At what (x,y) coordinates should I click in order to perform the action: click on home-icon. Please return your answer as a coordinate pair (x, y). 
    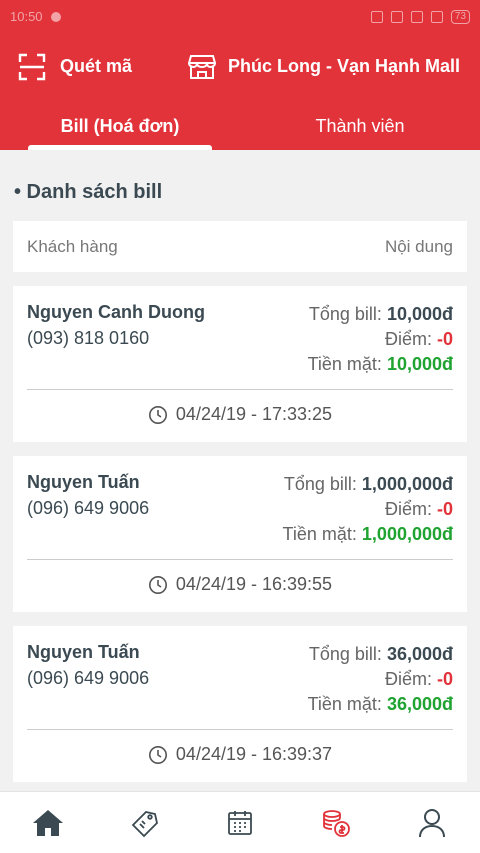
    Looking at the image, I should click on (48, 822).